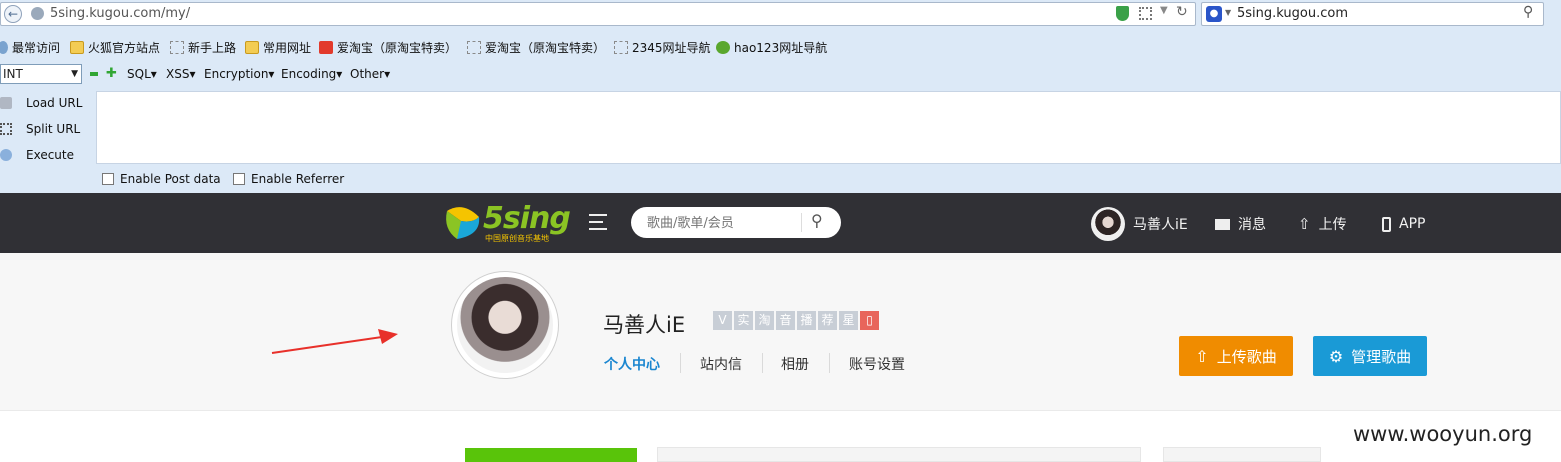 This screenshot has height=462, width=1561. I want to click on split-url-button: Split URL, so click(40, 129).